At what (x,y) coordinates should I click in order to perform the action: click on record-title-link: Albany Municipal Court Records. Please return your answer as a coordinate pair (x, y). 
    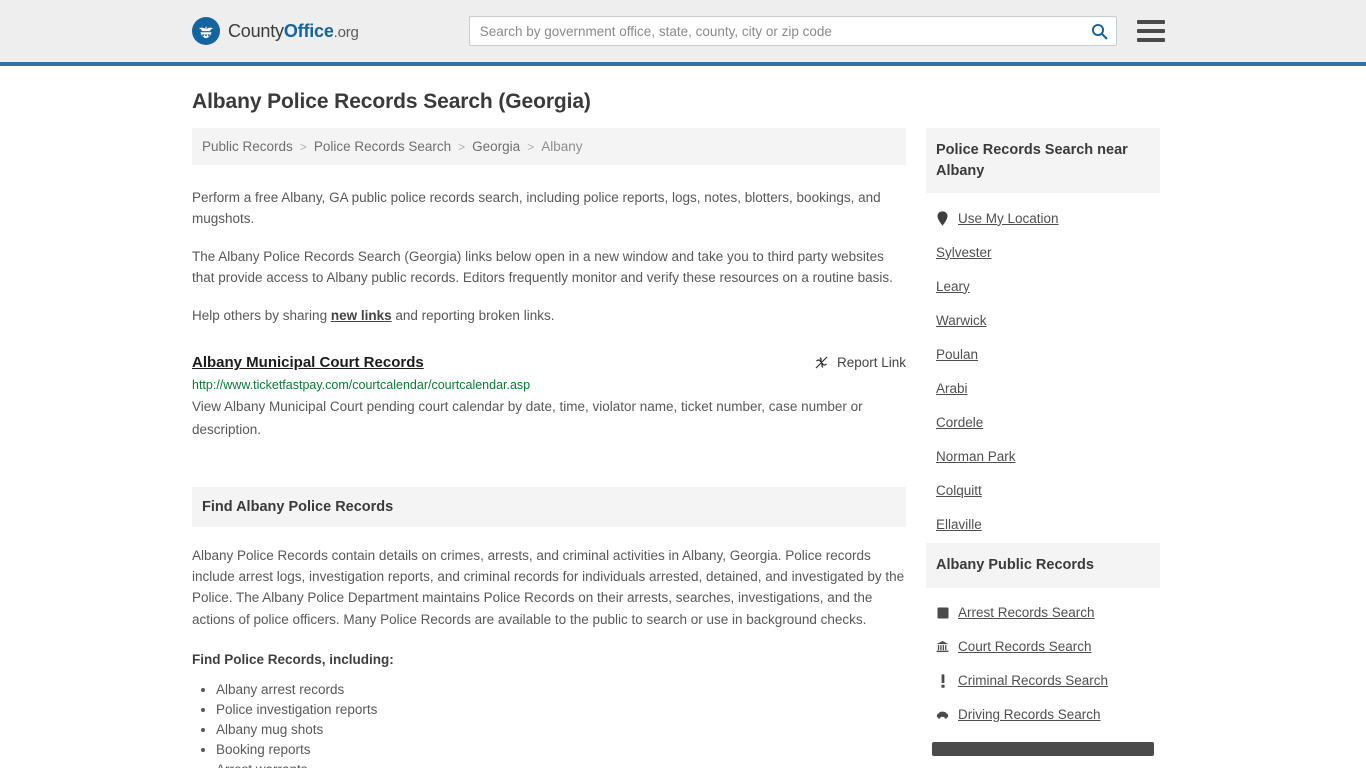
    Looking at the image, I should click on (308, 362).